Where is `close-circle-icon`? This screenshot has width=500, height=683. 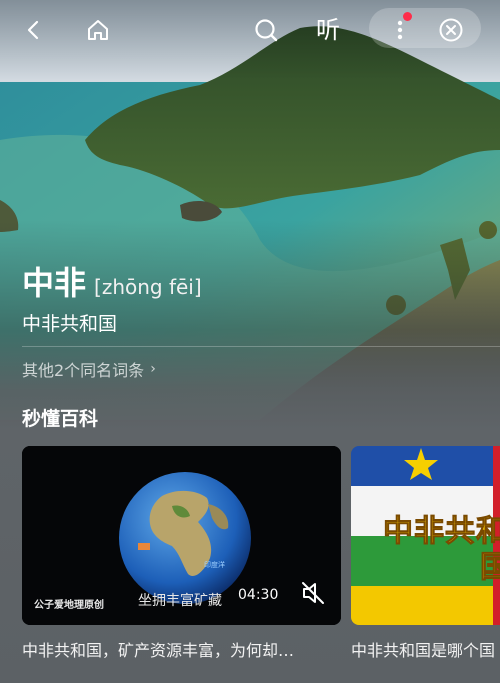 close-circle-icon is located at coordinates (451, 30).